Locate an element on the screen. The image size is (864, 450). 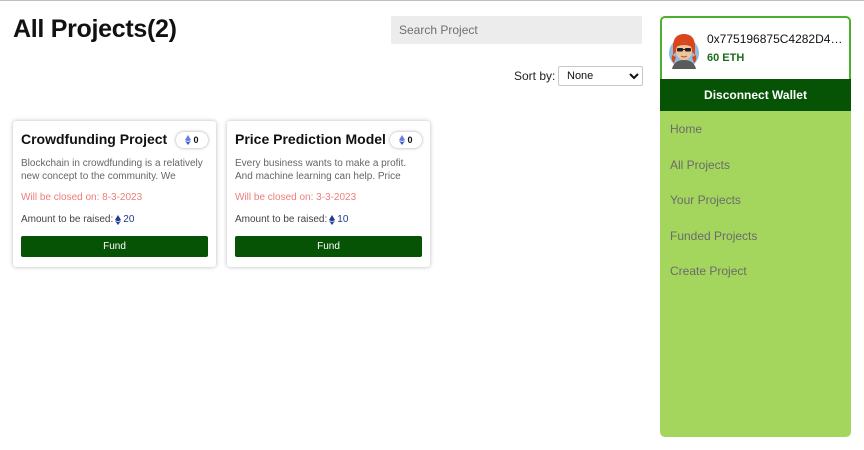
amount-row: Amount to be raised: 10 is located at coordinates (291, 219).